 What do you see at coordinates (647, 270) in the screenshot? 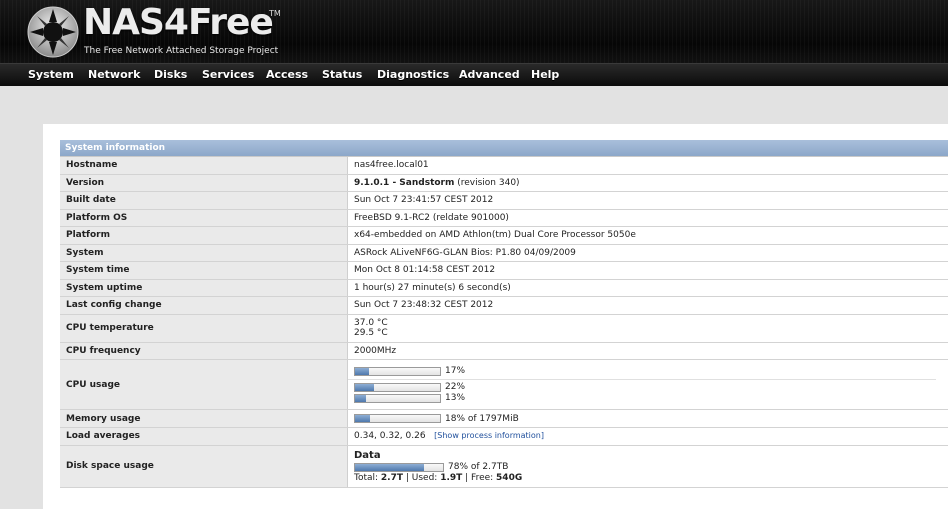
I see `value-system-time: Mon Oct 8 01:14:58 CEST 2012` at bounding box center [647, 270].